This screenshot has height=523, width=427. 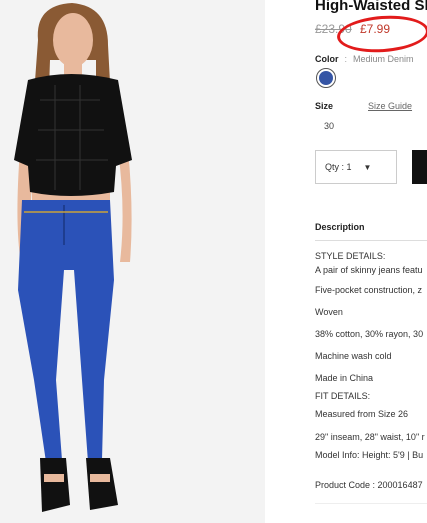 I want to click on description-line: Model Info: Height: 5'9 | Bu, so click(x=369, y=455).